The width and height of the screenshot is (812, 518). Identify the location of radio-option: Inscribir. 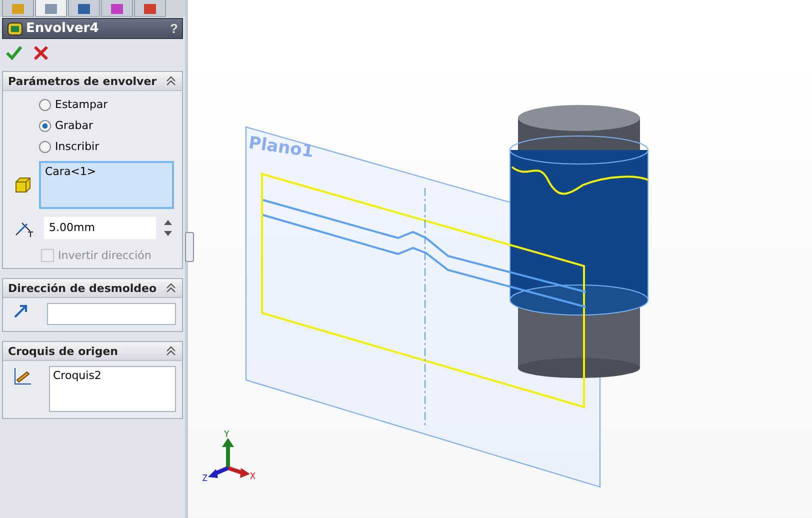
(110, 146).